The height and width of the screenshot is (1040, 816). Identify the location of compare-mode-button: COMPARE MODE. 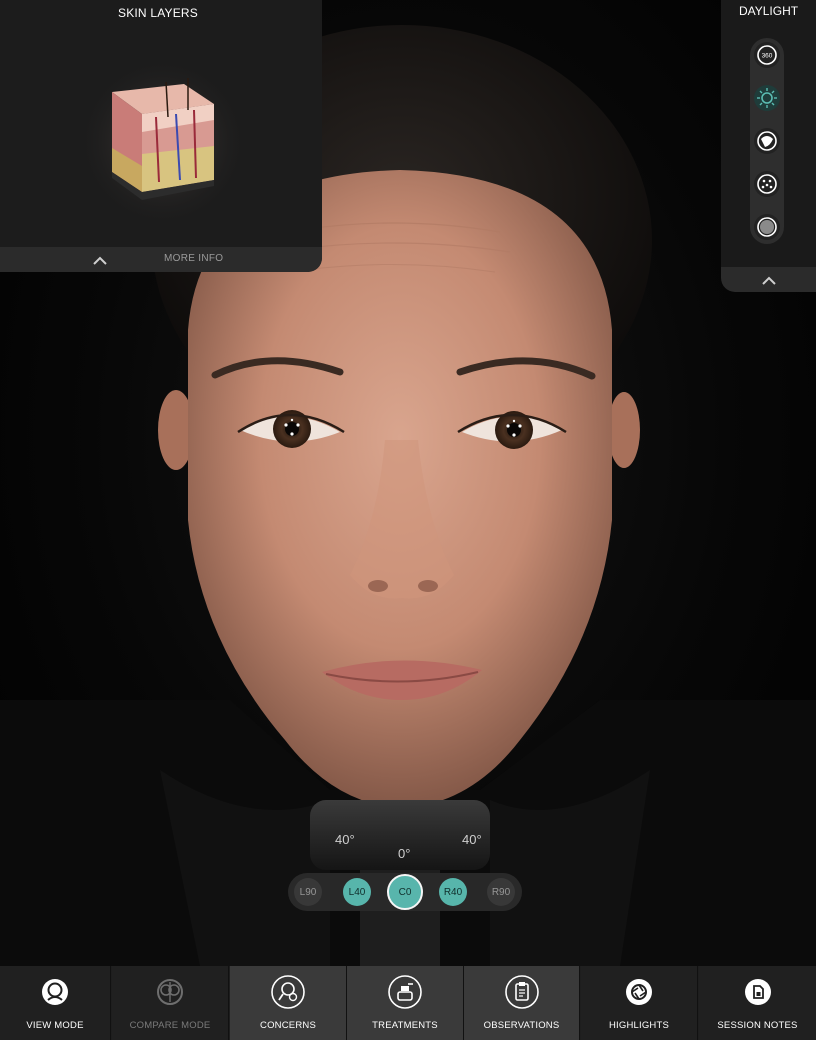
(170, 1003).